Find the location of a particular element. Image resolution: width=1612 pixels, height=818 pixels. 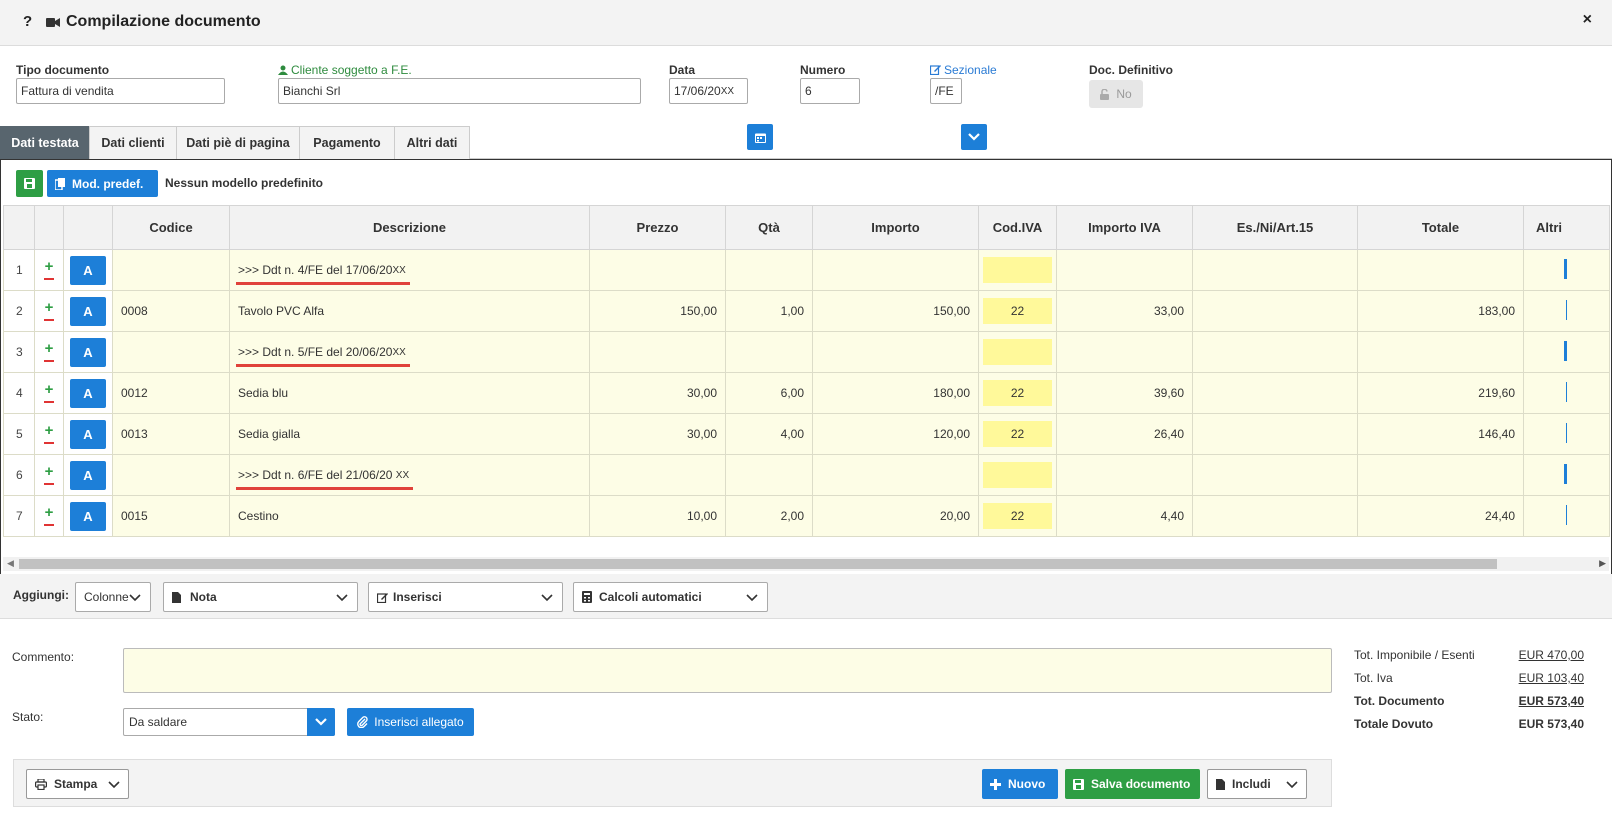

prezzo-cell: 30,00 is located at coordinates (657, 434).